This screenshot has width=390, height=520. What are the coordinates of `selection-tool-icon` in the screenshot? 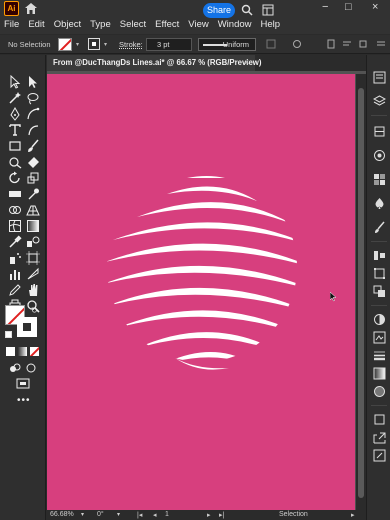 It's located at (15, 82).